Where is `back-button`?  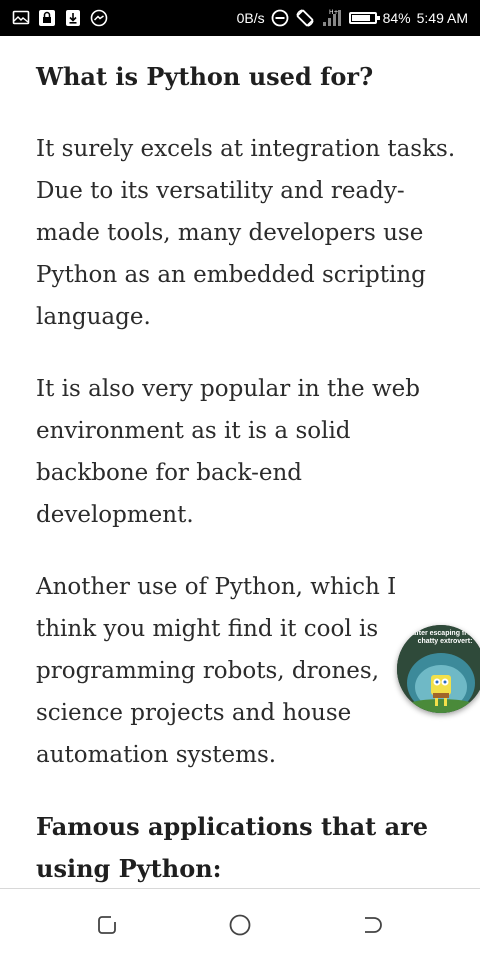 back-button is located at coordinates (373, 925).